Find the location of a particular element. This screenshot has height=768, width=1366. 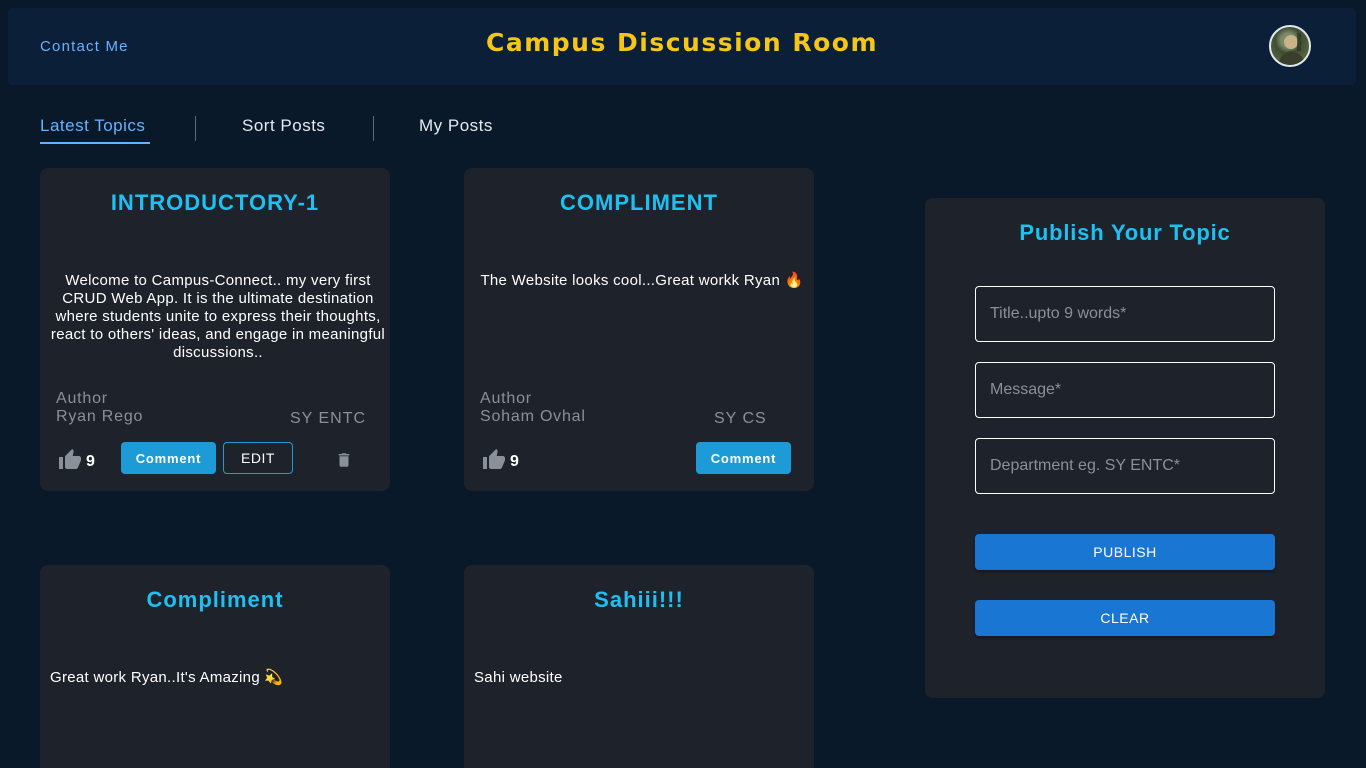

post-department: SY CS is located at coordinates (740, 418).